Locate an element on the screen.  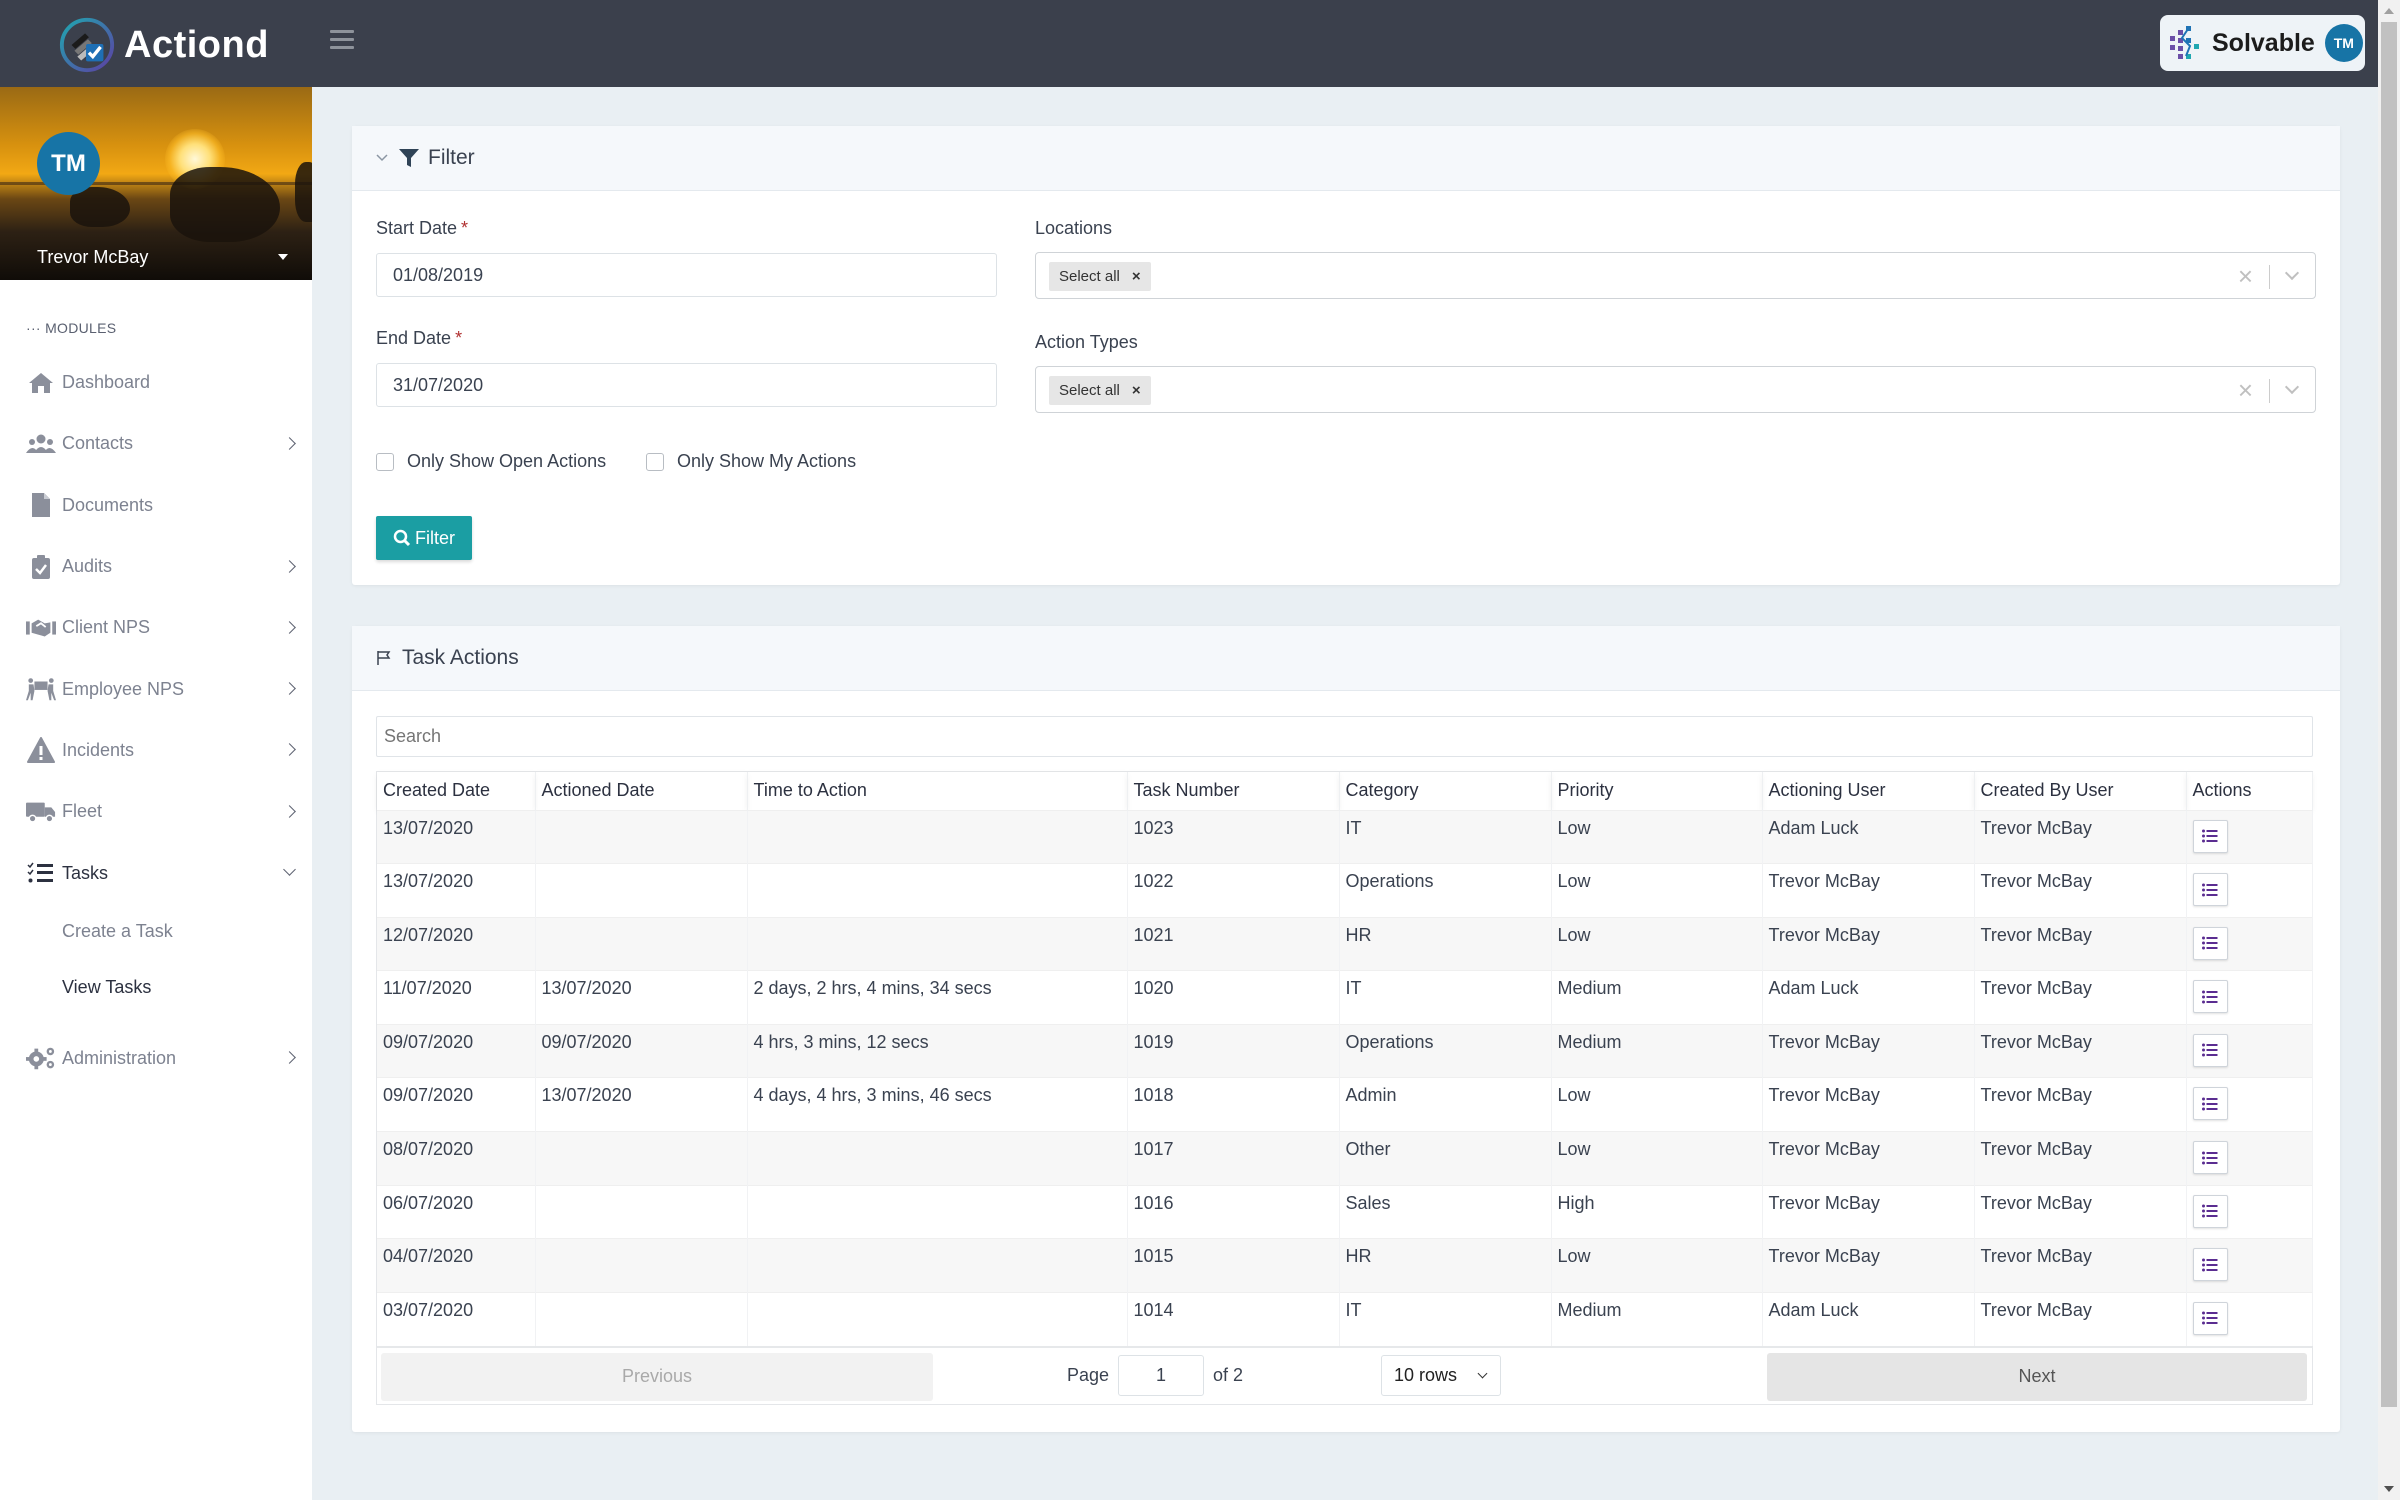
column-header-created-by-user: Created By User is located at coordinates (2080, 791).